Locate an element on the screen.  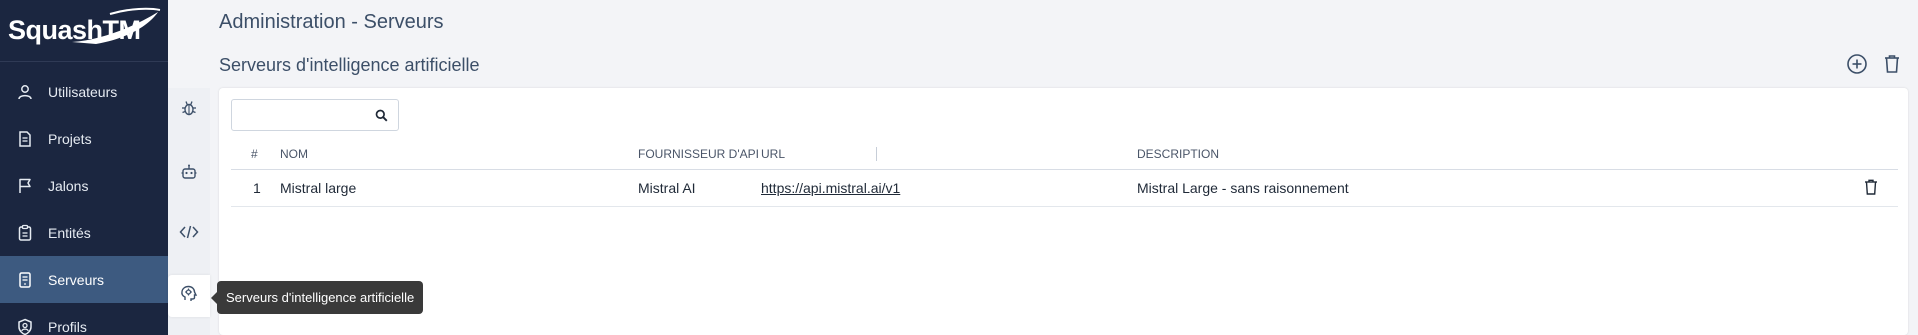
nav-item-label: Utilisateurs is located at coordinates (83, 91).